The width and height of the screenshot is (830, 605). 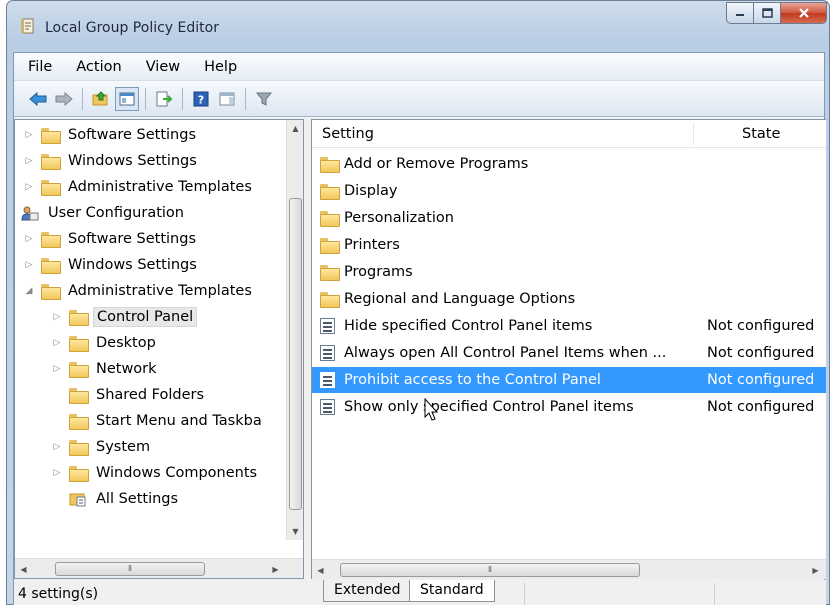 What do you see at coordinates (163, 67) in the screenshot?
I see `menu-view: View` at bounding box center [163, 67].